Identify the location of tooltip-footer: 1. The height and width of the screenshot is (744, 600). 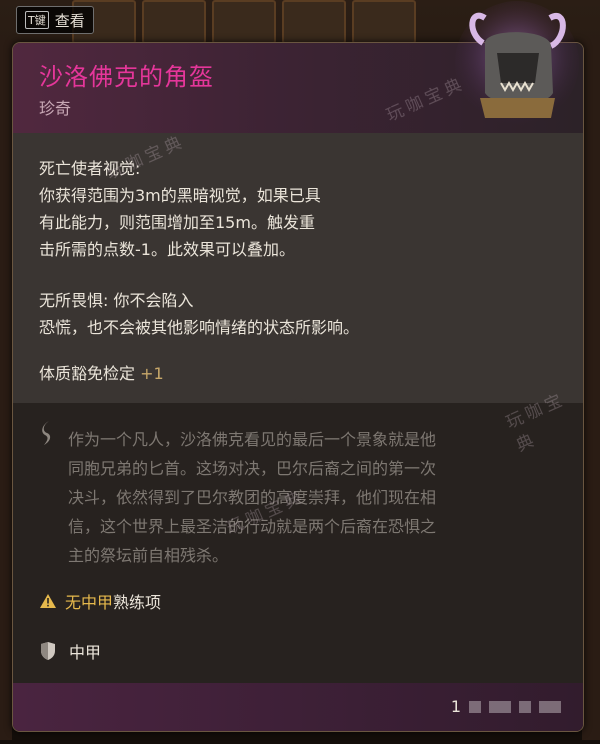
(298, 707).